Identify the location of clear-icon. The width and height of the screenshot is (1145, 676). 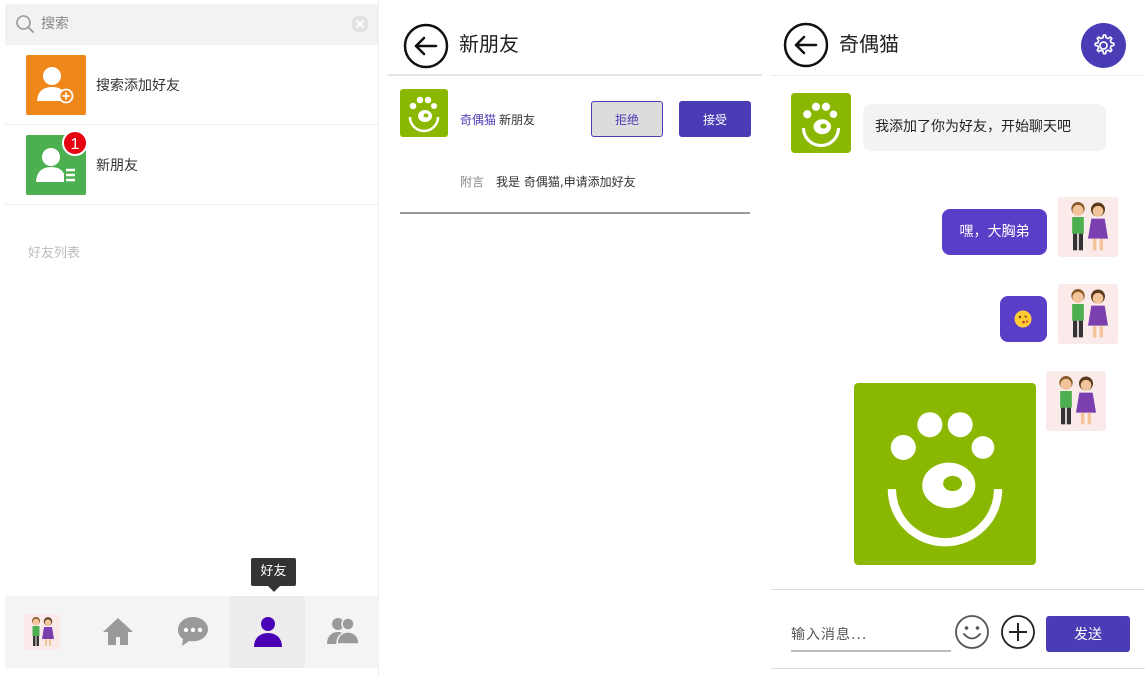
(360, 24).